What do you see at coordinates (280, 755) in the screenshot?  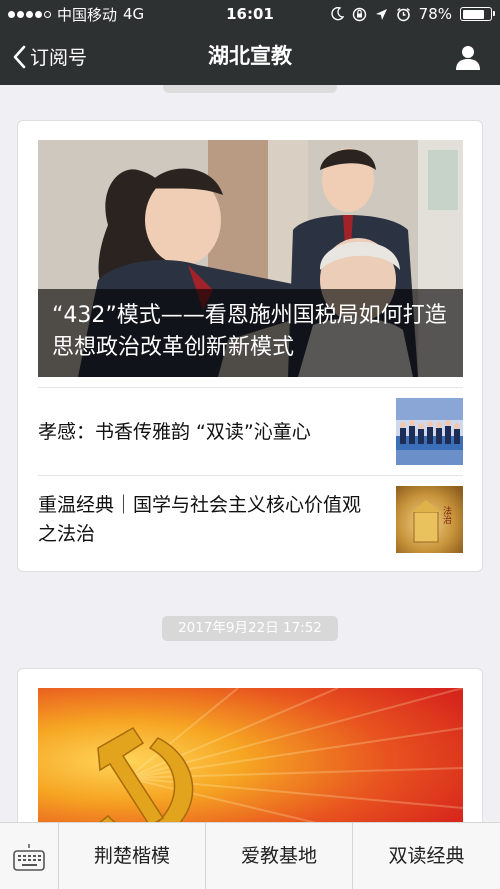 I see `party-emblem-icon` at bounding box center [280, 755].